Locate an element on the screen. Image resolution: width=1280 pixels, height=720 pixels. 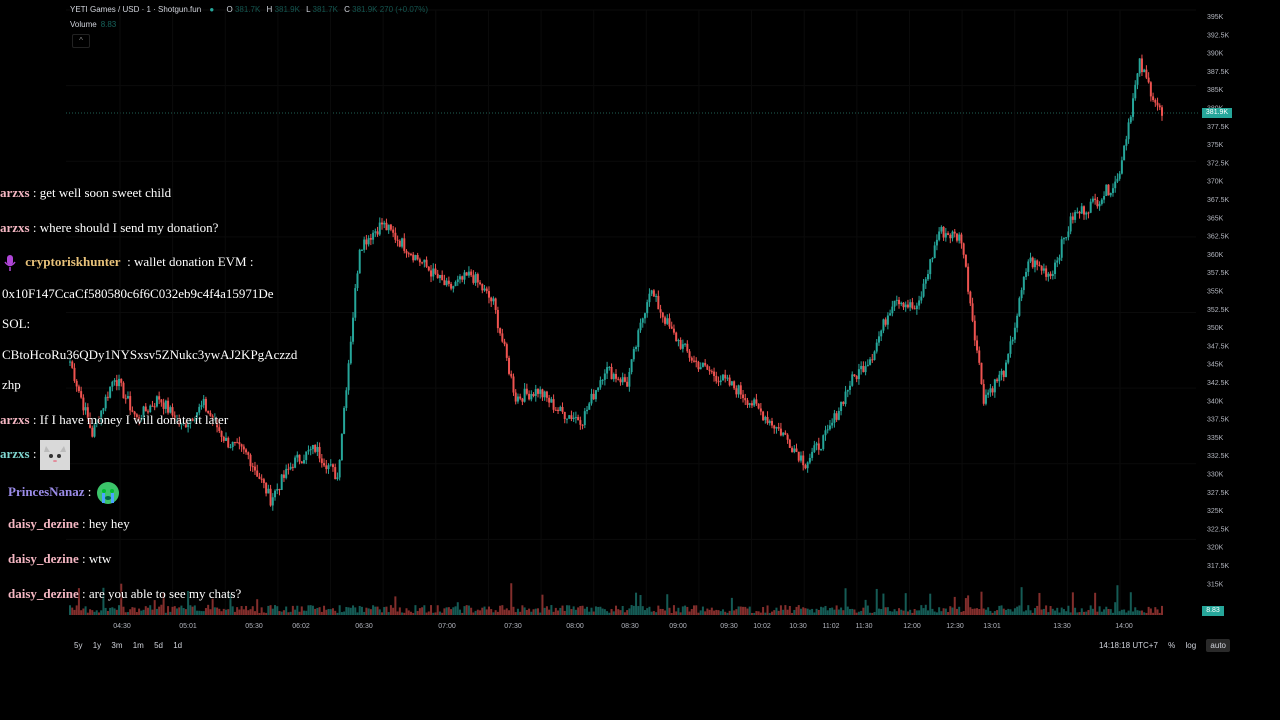
time-tick-label: 12:00 is located at coordinates (912, 626).